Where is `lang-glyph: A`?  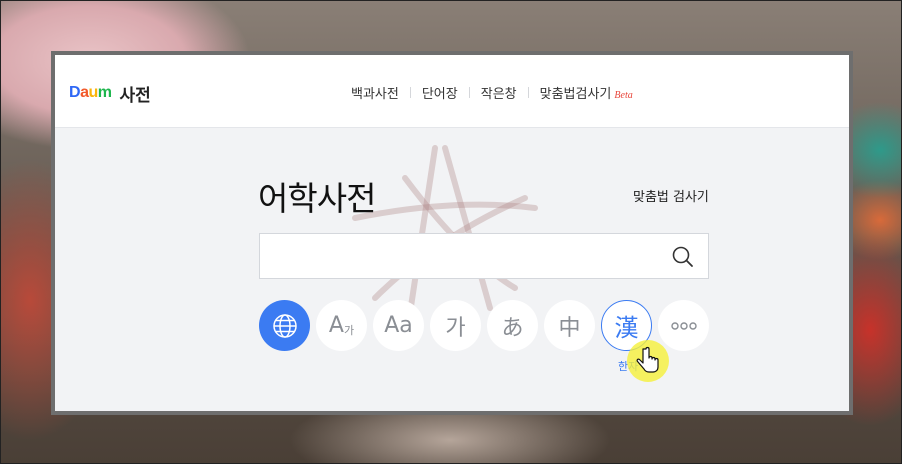 lang-glyph: A is located at coordinates (336, 325).